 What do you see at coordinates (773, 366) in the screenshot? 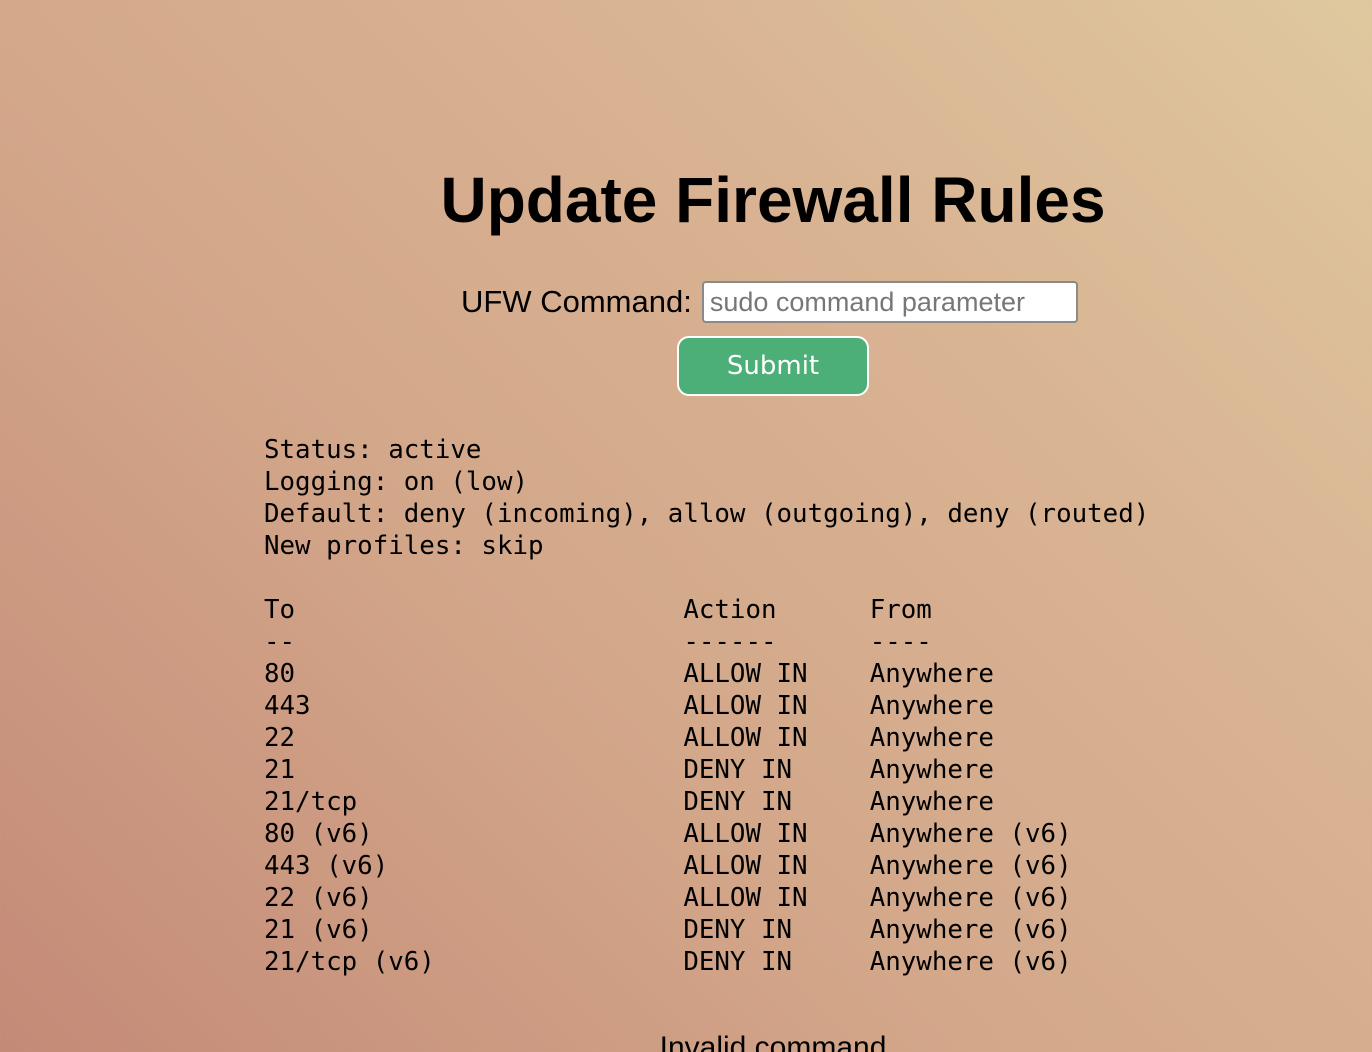
I see `submit-button: Submit` at bounding box center [773, 366].